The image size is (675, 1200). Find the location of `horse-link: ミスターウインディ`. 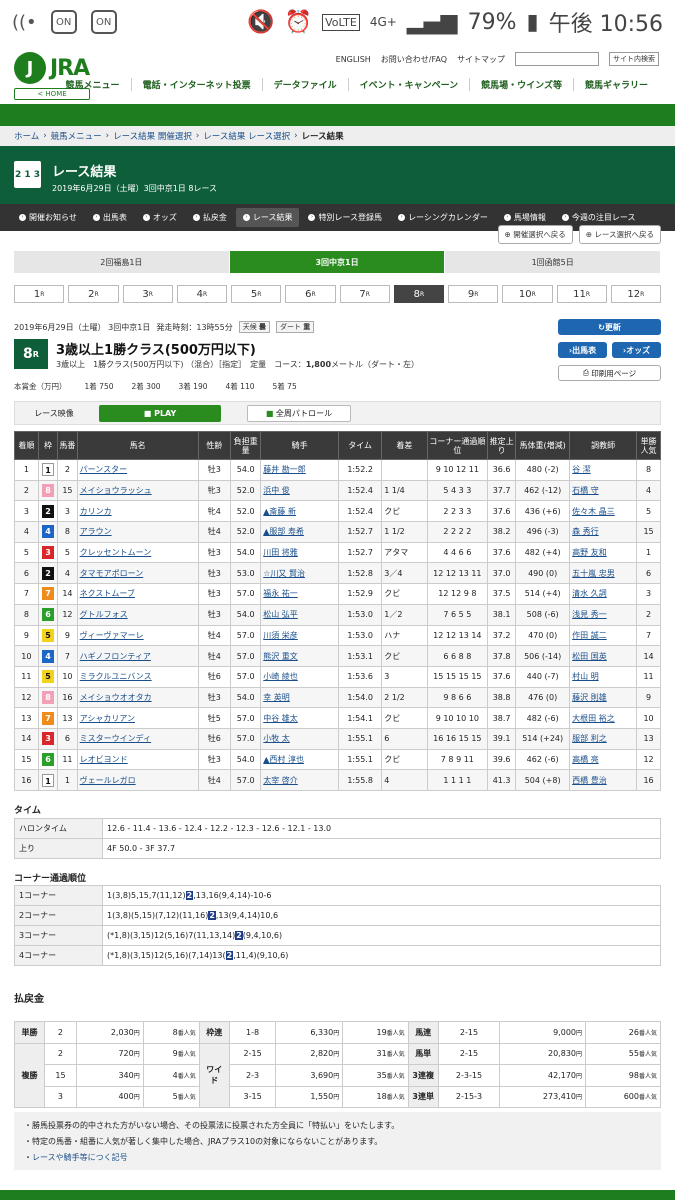

horse-link: ミスターウインディ is located at coordinates (115, 738).